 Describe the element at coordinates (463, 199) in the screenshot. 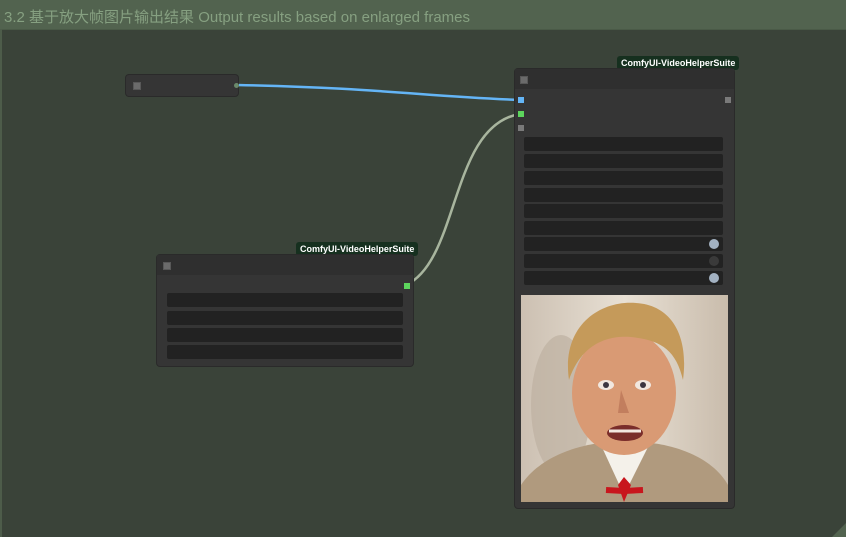

I see `audio-link-wire` at that location.